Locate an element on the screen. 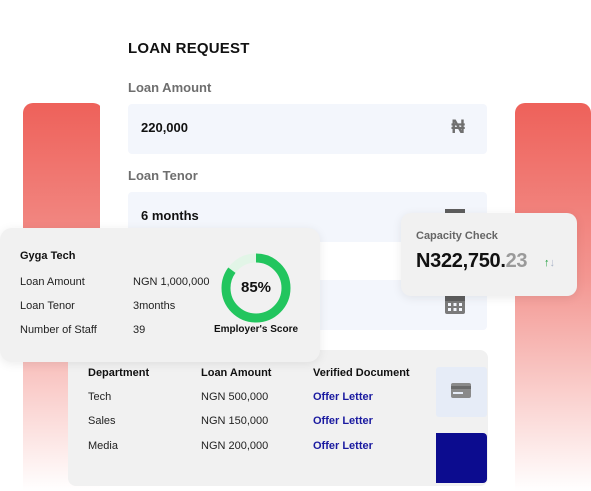 The height and width of the screenshot is (491, 591). table-header-loan-amount: Loan Amount is located at coordinates (236, 373).